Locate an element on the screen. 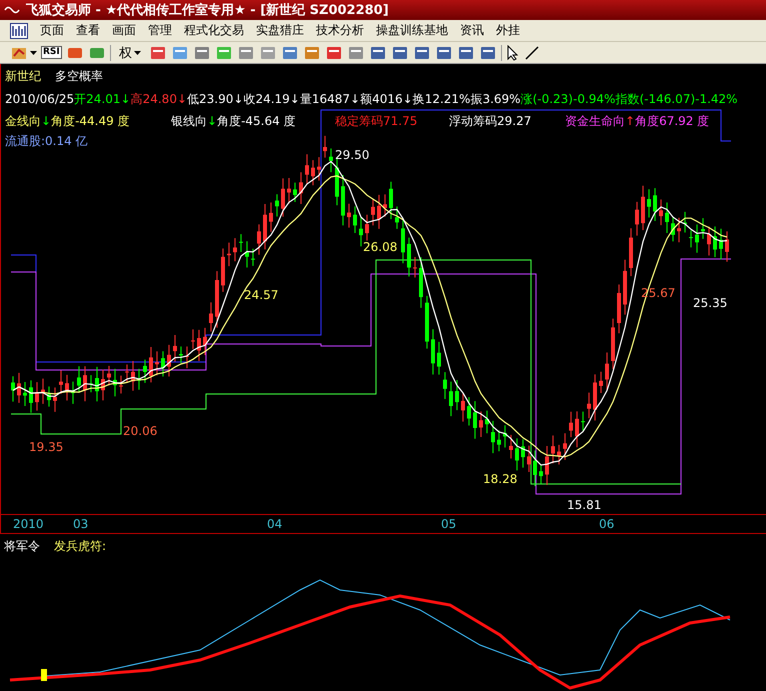 Image resolution: width=766 pixels, height=691 pixels. menu-item: 管理 is located at coordinates (160, 30).